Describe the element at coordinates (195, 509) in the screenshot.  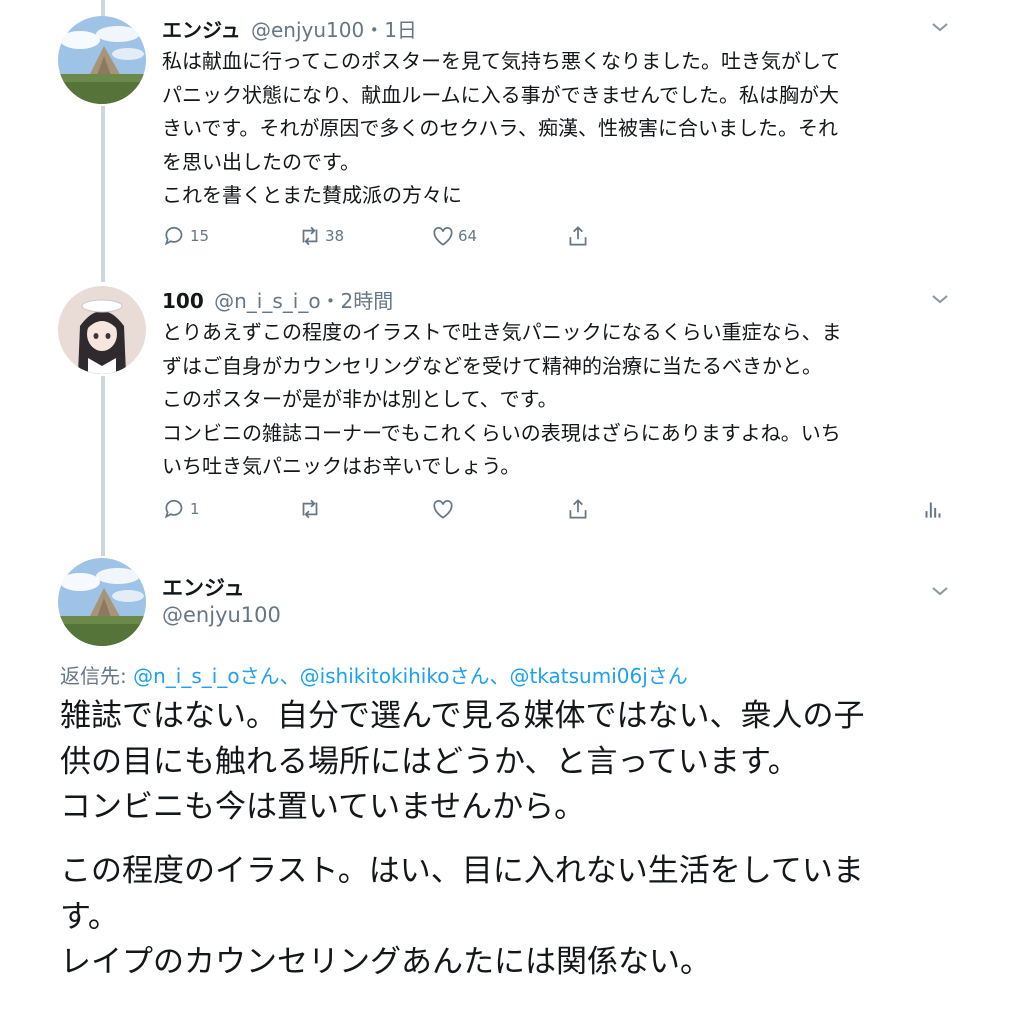
I see `reply-count: 1` at that location.